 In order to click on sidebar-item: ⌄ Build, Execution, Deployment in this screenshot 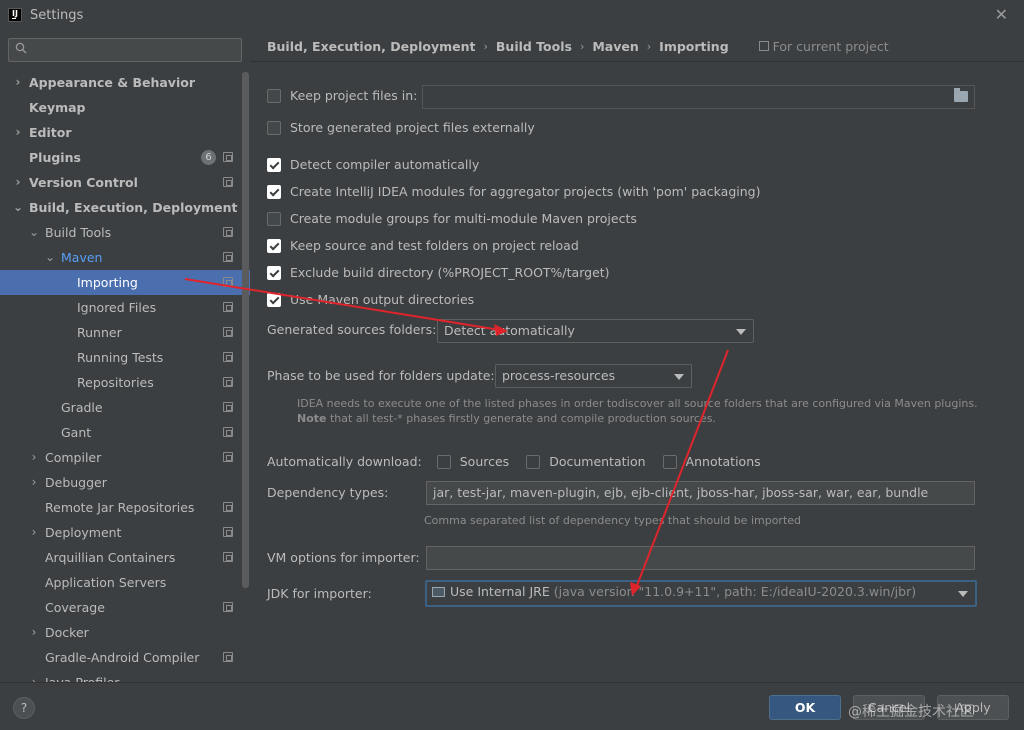, I will do `click(125, 207)`.